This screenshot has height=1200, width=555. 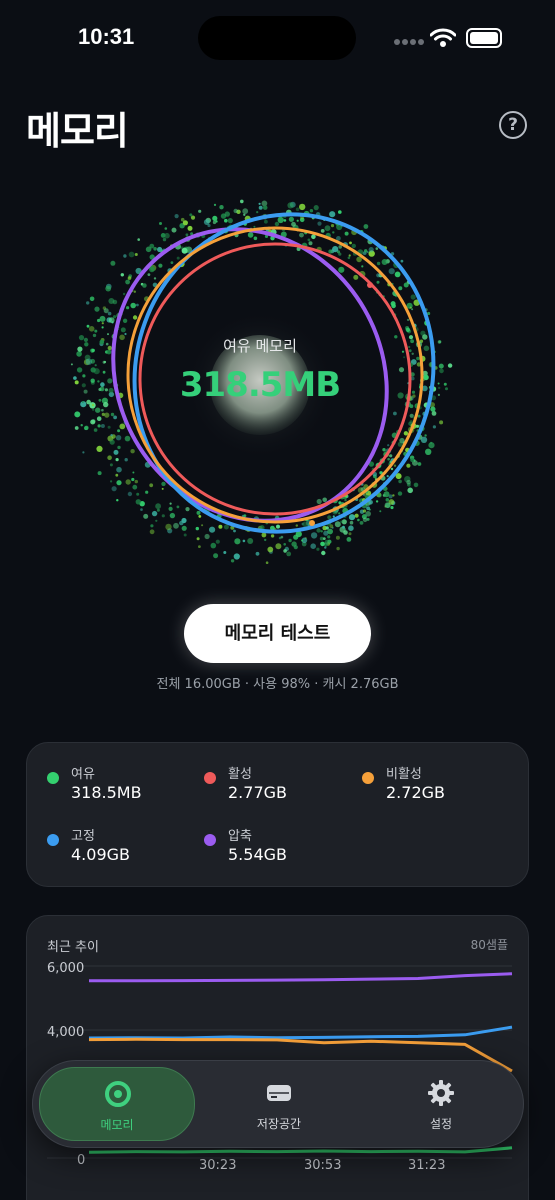 I want to click on inactive-dot-icon, so click(x=368, y=778).